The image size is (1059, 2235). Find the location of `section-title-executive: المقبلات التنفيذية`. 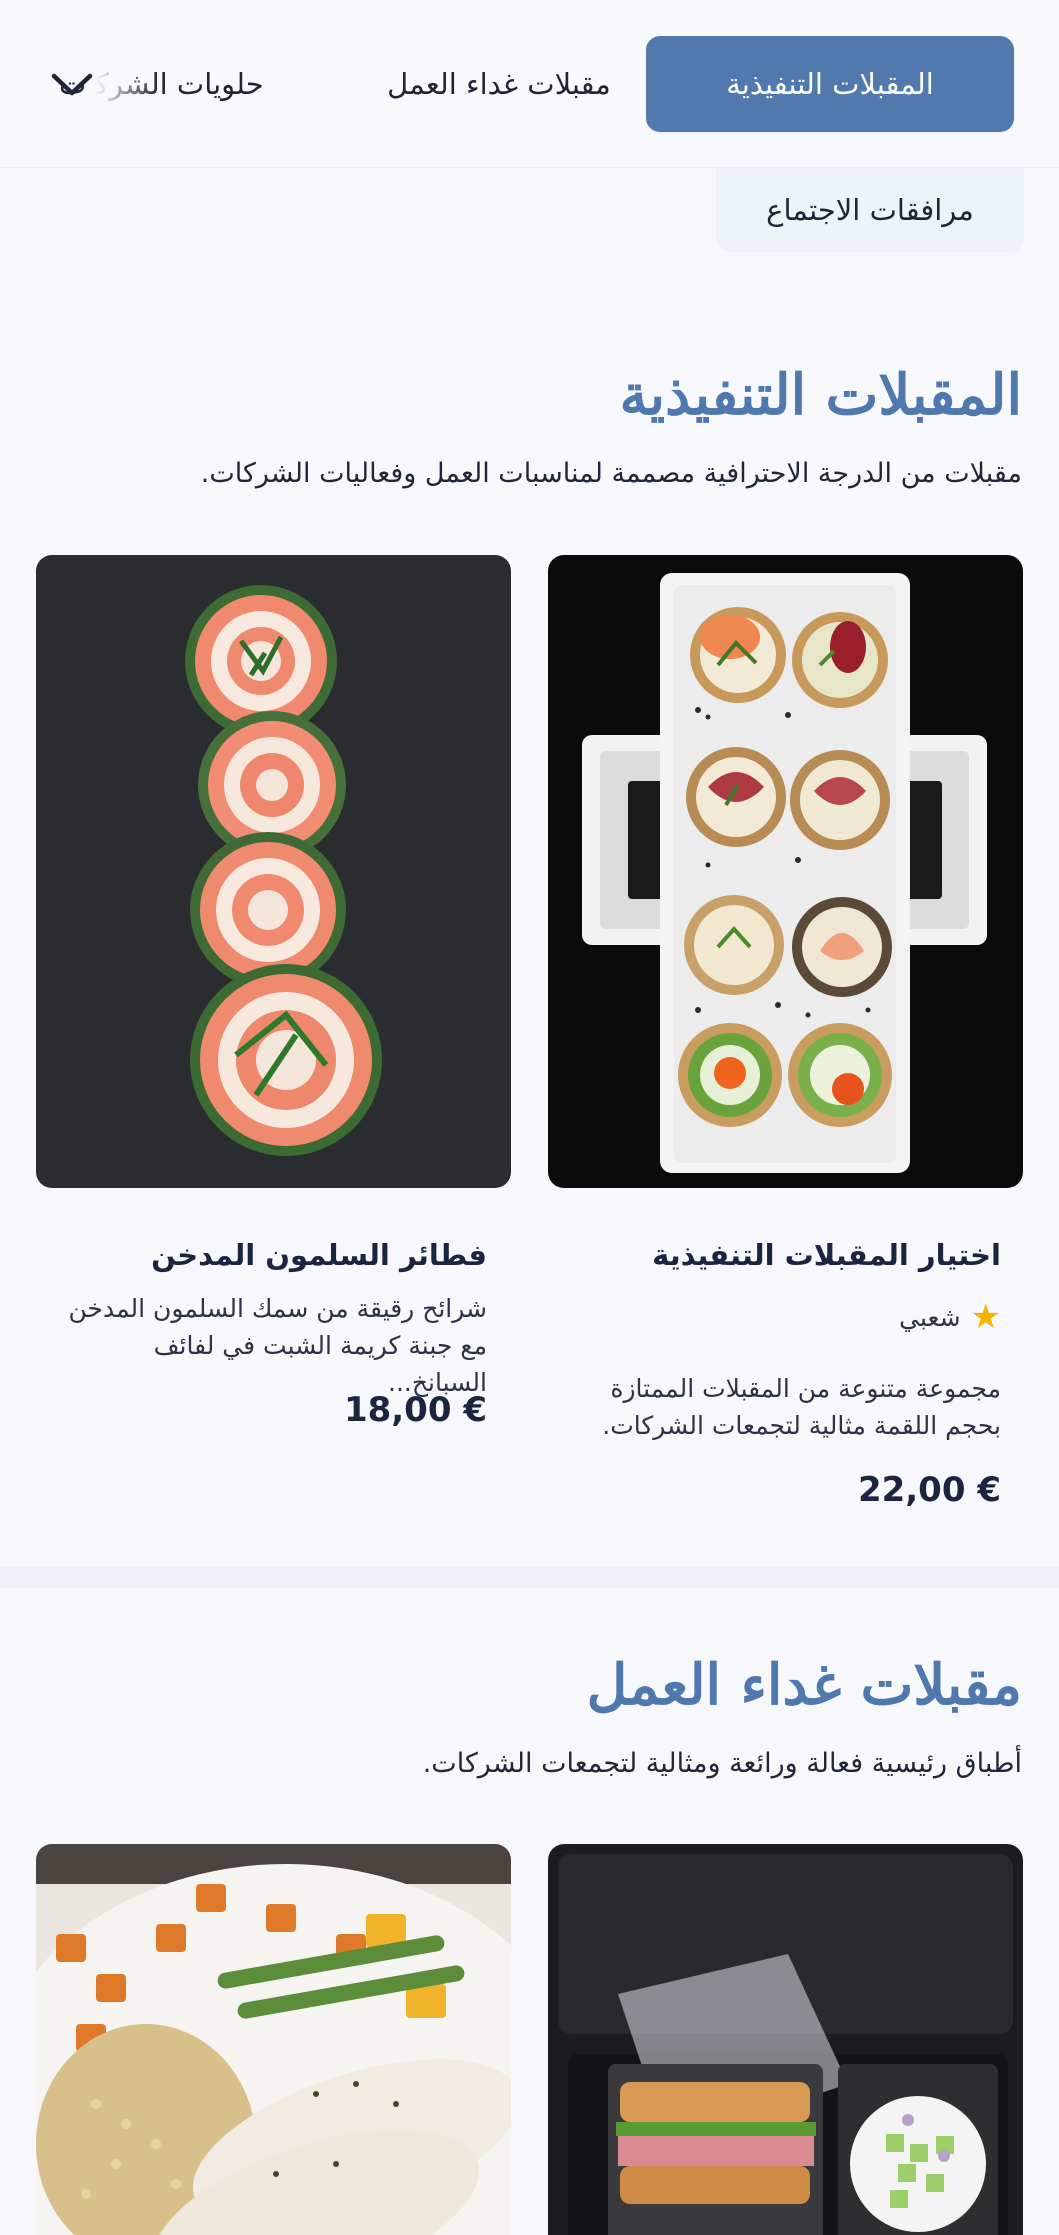

section-title-executive: المقبلات التنفيذية is located at coordinates (821, 395).